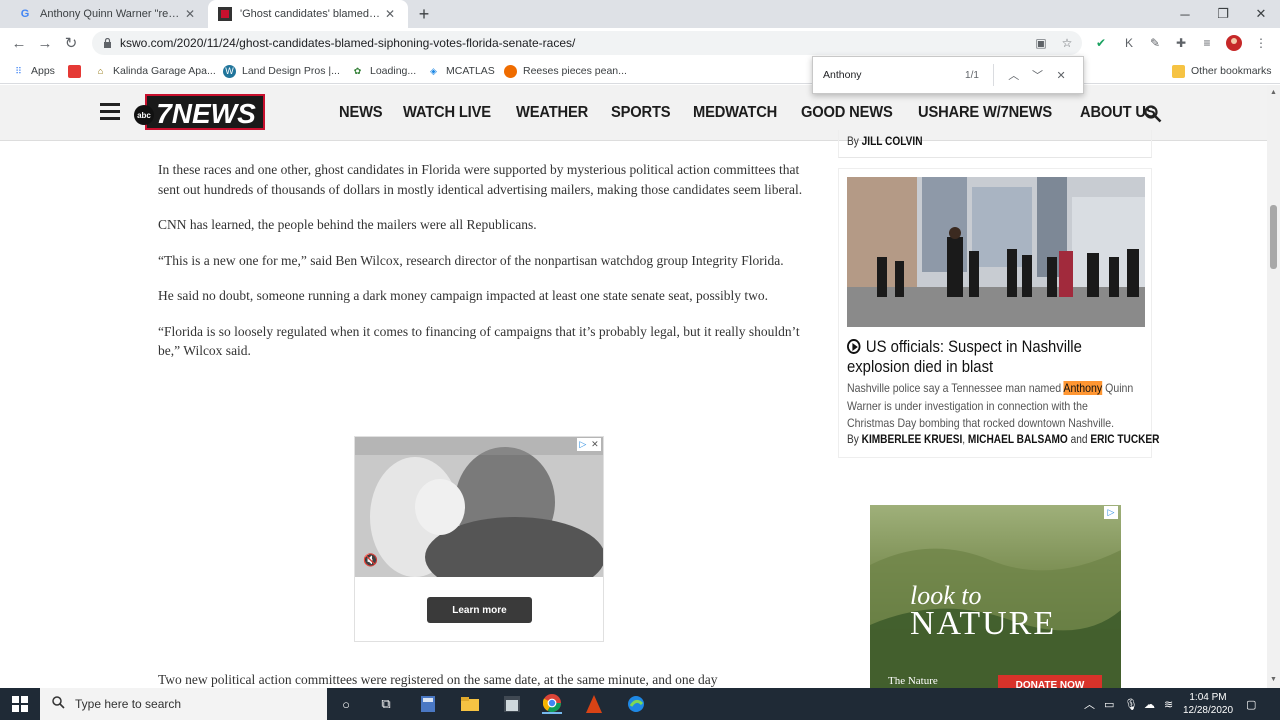 Image resolution: width=1280 pixels, height=720 pixels. Describe the element at coordinates (1234, 43) in the screenshot. I see `profile-avatar` at that location.